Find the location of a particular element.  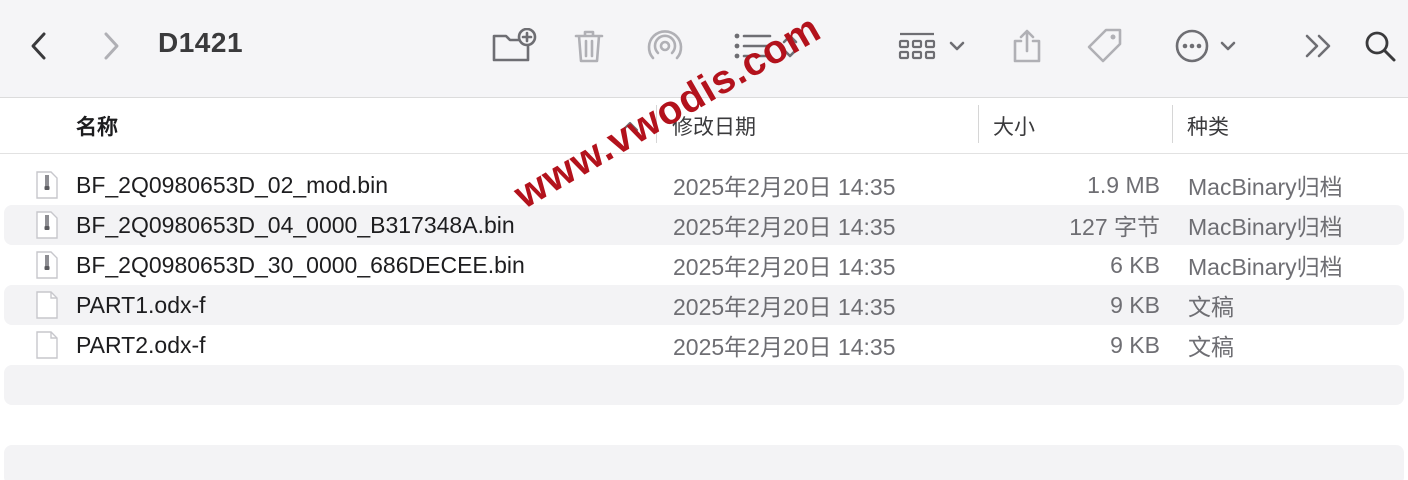

search-button is located at coordinates (1380, 46).